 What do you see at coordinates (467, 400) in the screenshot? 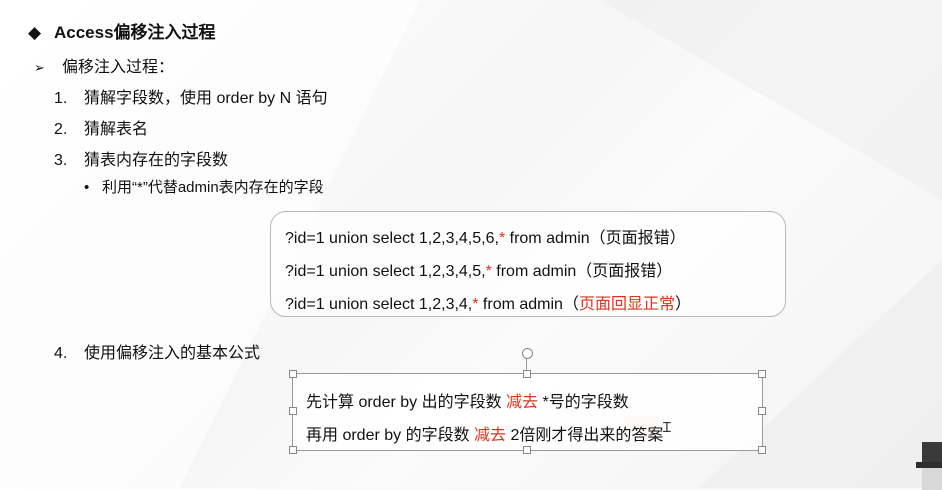
I see `formula-line: 先计算 order by 出的字段数 减去 *号的字段数` at bounding box center [467, 400].